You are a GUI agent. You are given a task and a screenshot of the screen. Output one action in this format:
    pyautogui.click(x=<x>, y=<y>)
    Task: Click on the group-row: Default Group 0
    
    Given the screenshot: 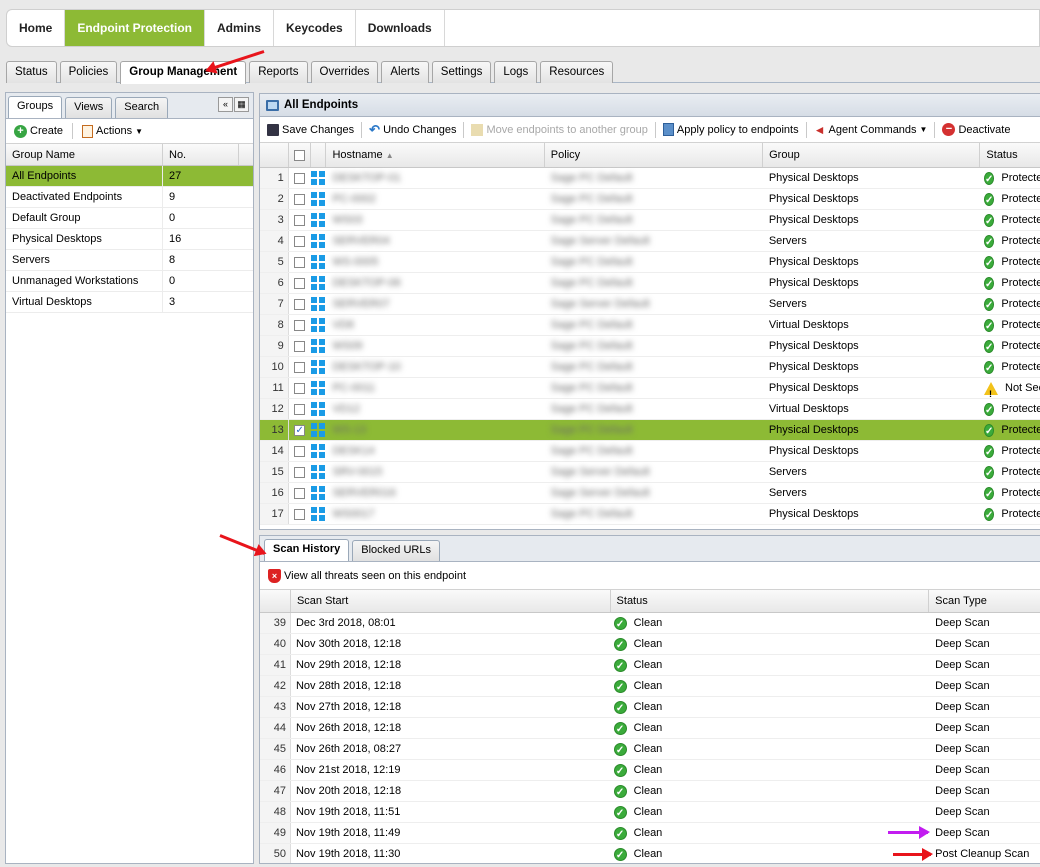 What is the action you would take?
    pyautogui.click(x=129, y=218)
    